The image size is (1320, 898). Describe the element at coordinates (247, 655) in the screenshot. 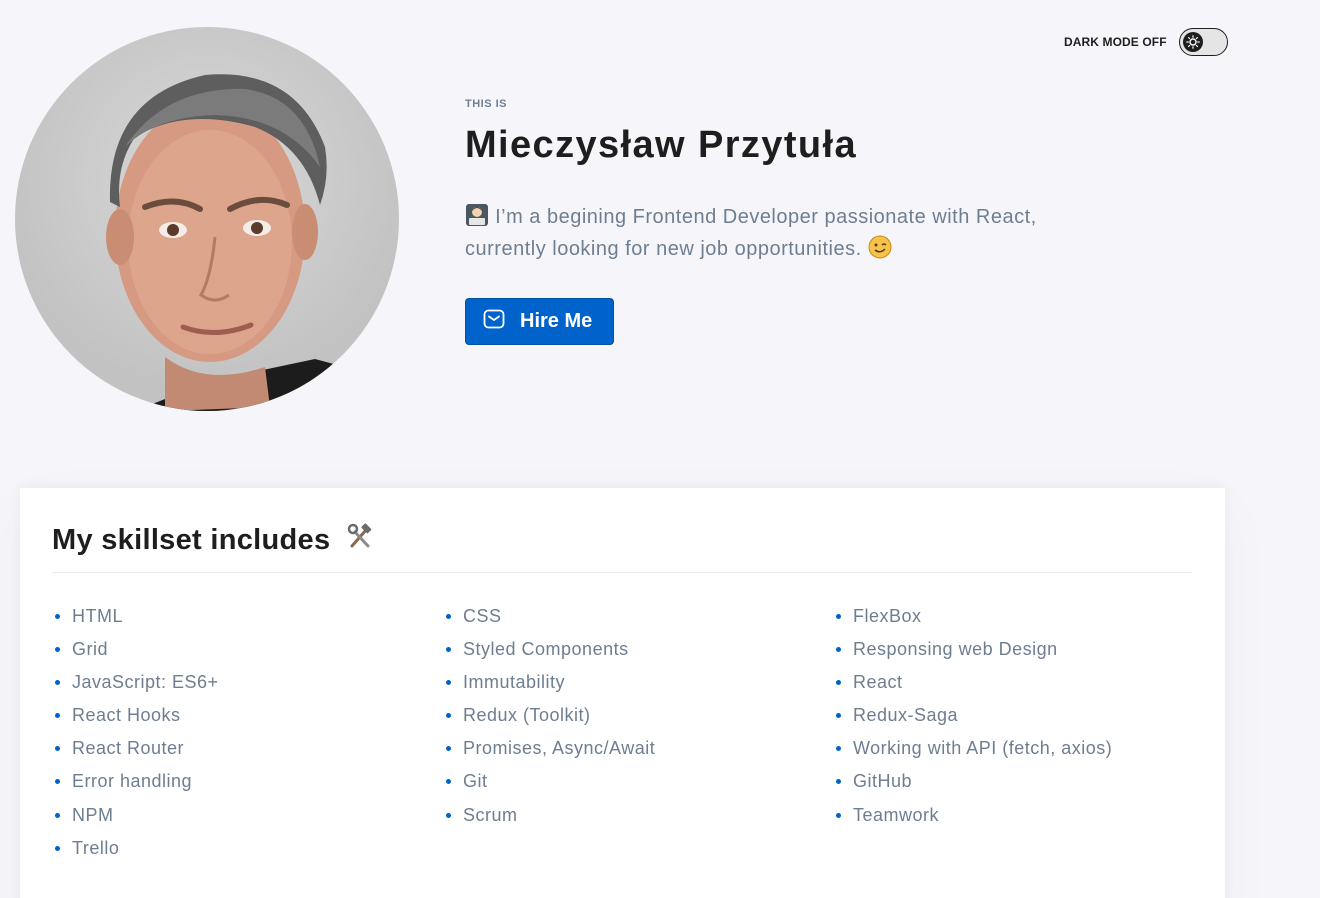

I see `skill-item: Grid` at that location.